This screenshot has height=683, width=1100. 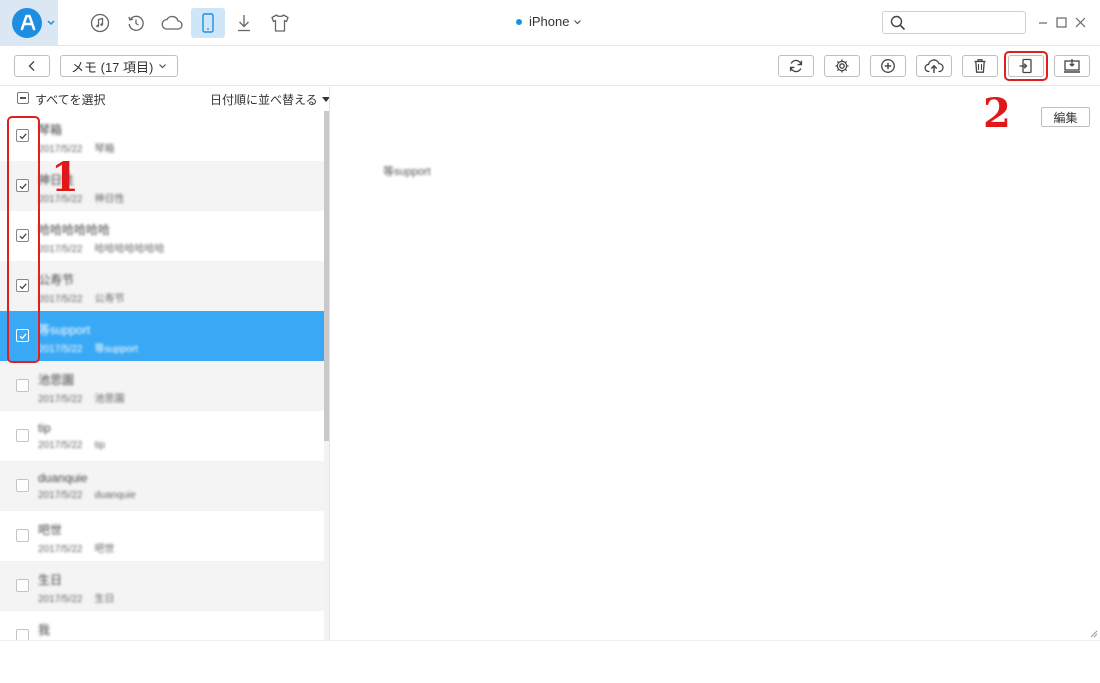 I want to click on item-subtitle: 2017/5/22 池思園, so click(x=81, y=397).